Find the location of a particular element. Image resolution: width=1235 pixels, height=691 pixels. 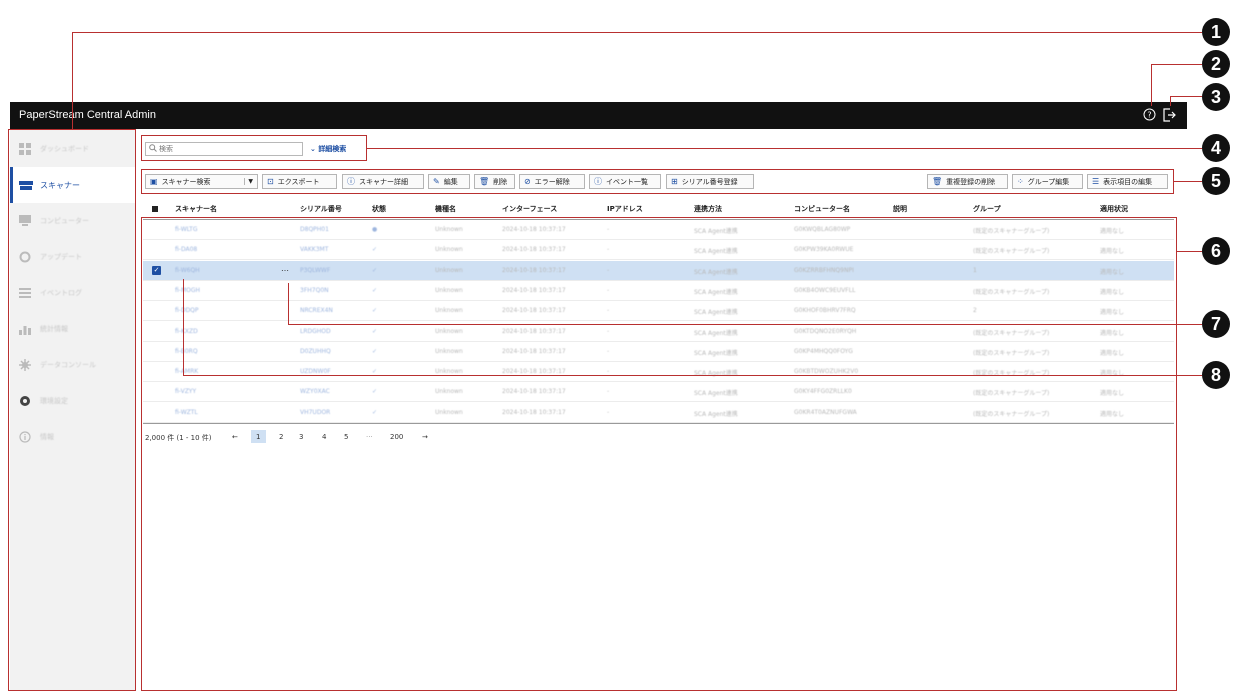

callout-badge-2: 2 is located at coordinates (1216, 64).